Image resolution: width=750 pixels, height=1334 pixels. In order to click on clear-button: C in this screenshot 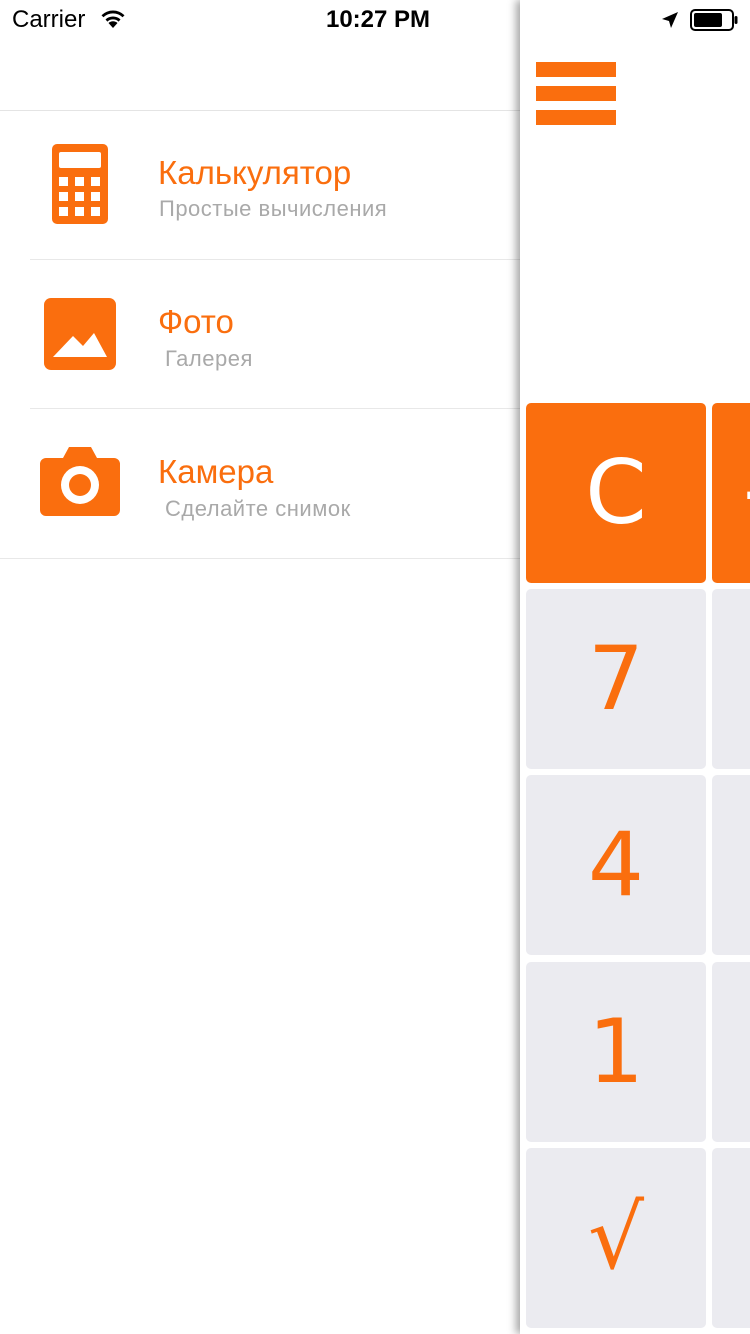, I will do `click(616, 493)`.